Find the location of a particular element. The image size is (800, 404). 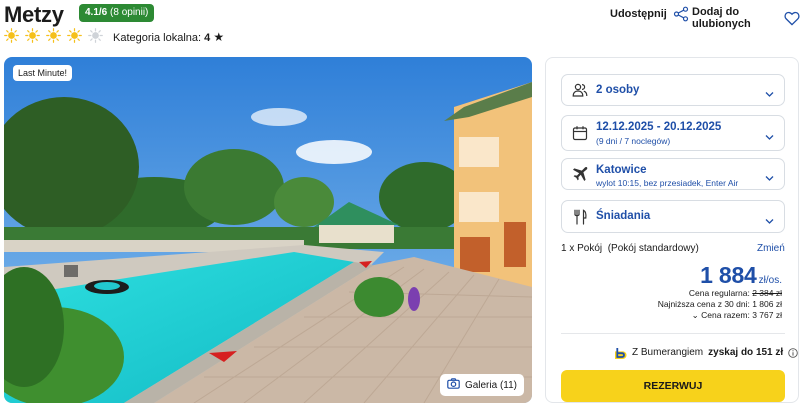

room-info: 1 x Pokój (Pokój standardowy) is located at coordinates (630, 248).